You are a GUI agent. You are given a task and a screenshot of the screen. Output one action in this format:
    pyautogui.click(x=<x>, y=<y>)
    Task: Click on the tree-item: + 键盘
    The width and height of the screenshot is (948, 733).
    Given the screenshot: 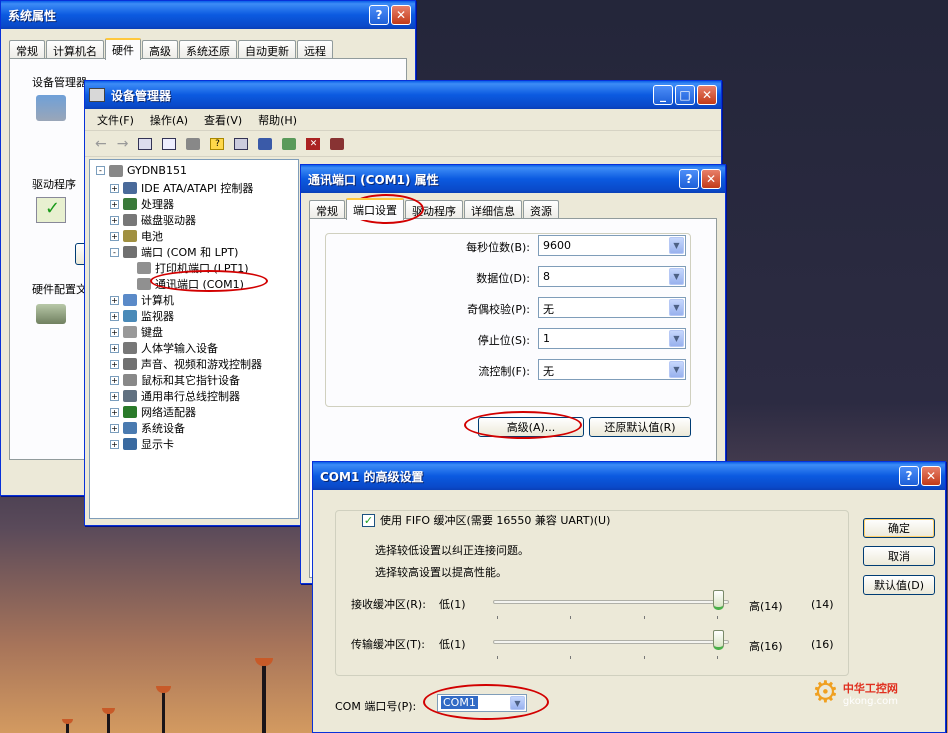 What is the action you would take?
    pyautogui.click(x=136, y=332)
    